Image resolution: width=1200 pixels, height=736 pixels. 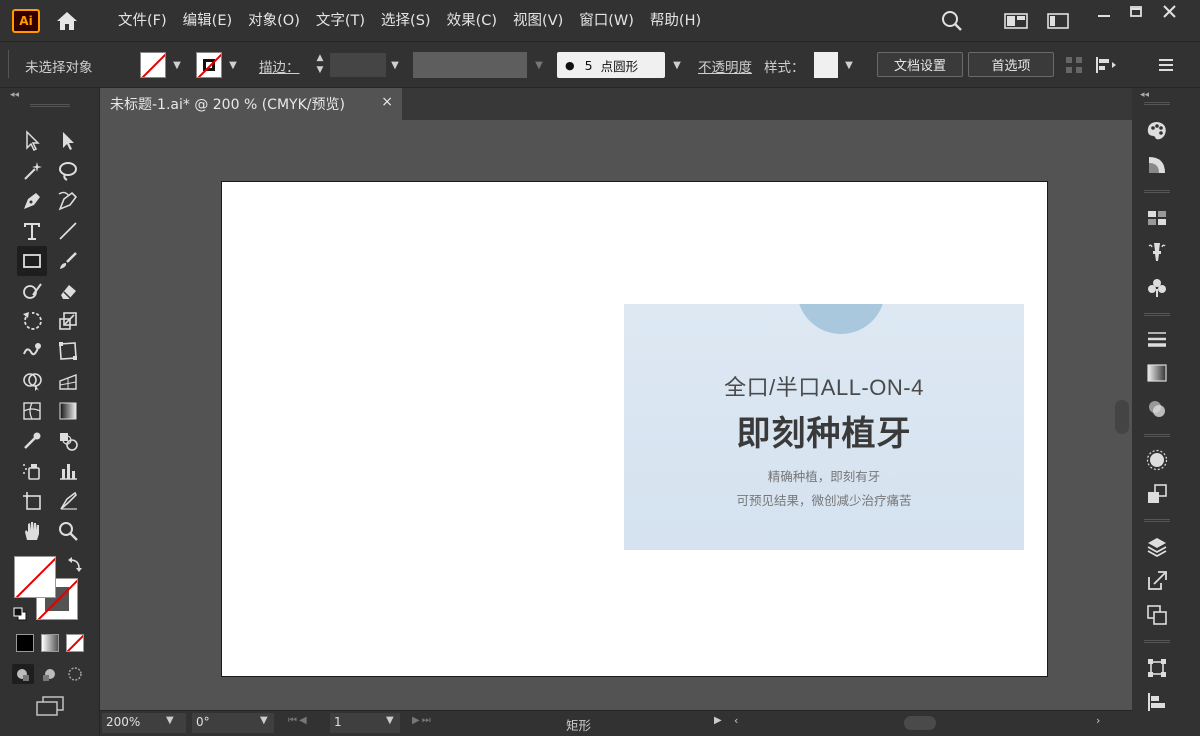 What do you see at coordinates (736, 720) in the screenshot?
I see `scroll-left-icon: ‹` at bounding box center [736, 720].